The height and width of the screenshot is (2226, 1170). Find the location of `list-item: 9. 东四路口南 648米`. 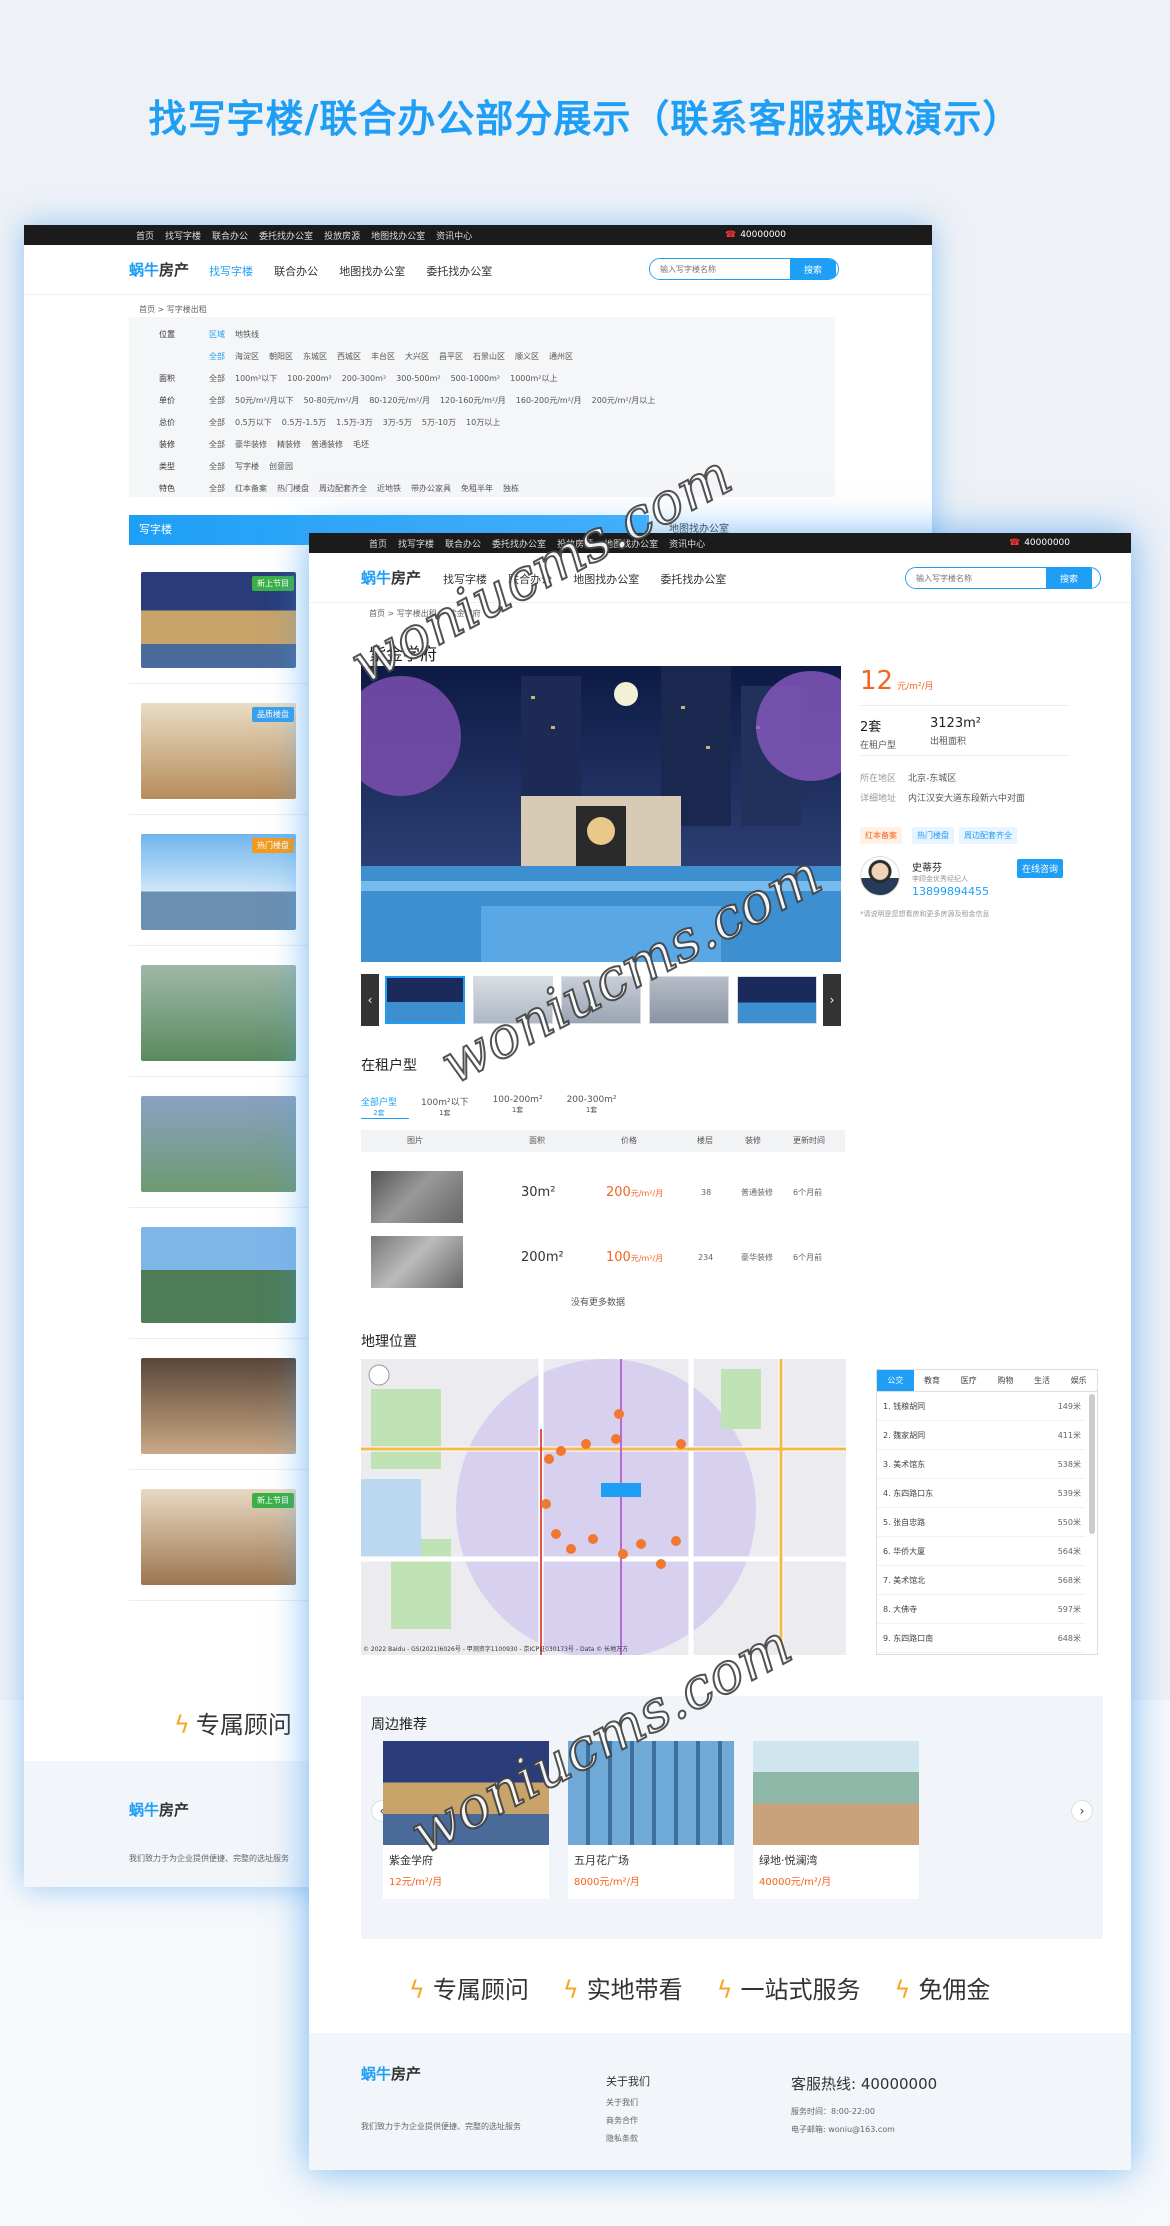

list-item: 9. 东四路口南 648米 is located at coordinates (981, 1638).